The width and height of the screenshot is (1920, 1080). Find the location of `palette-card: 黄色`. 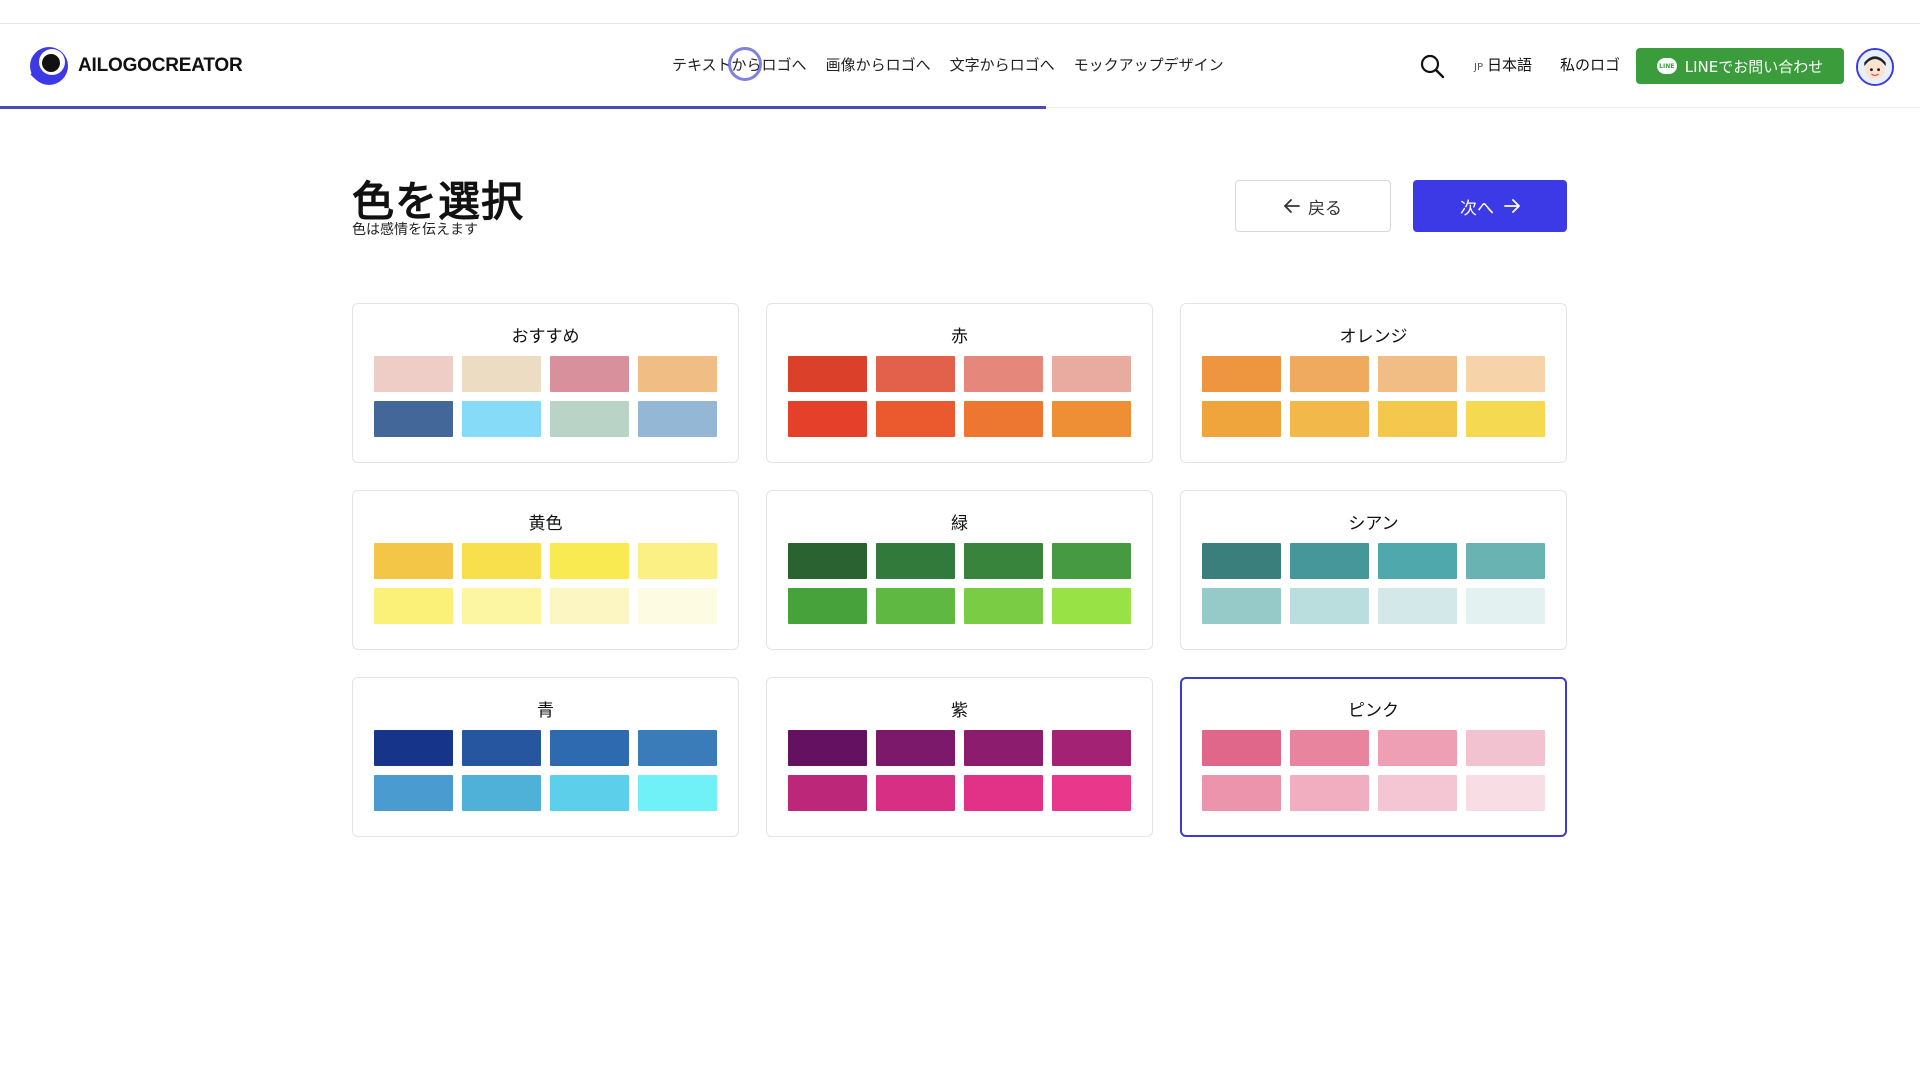

palette-card: 黄色 is located at coordinates (545, 570).